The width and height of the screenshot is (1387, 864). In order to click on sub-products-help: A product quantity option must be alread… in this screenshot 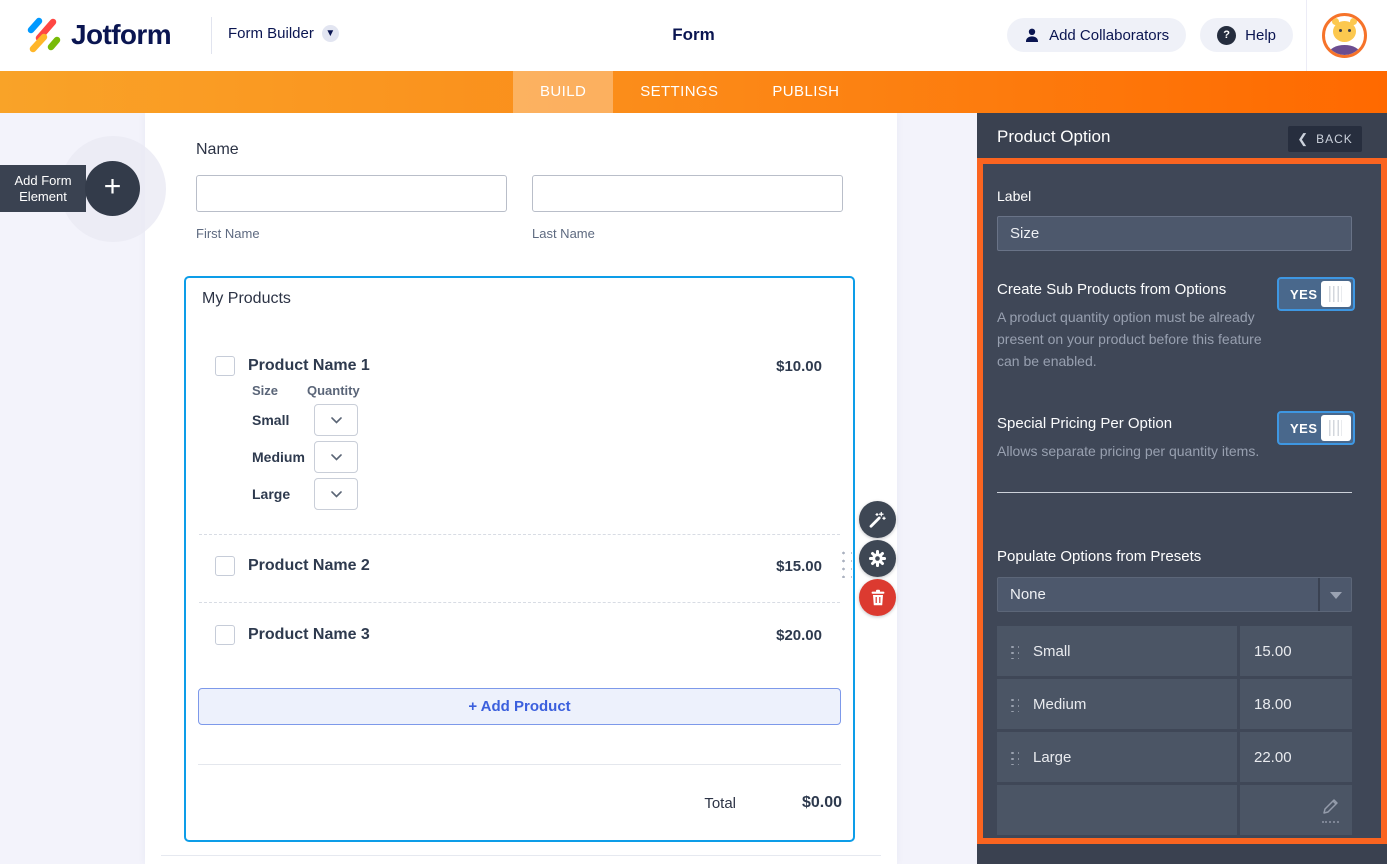, I will do `click(1129, 339)`.